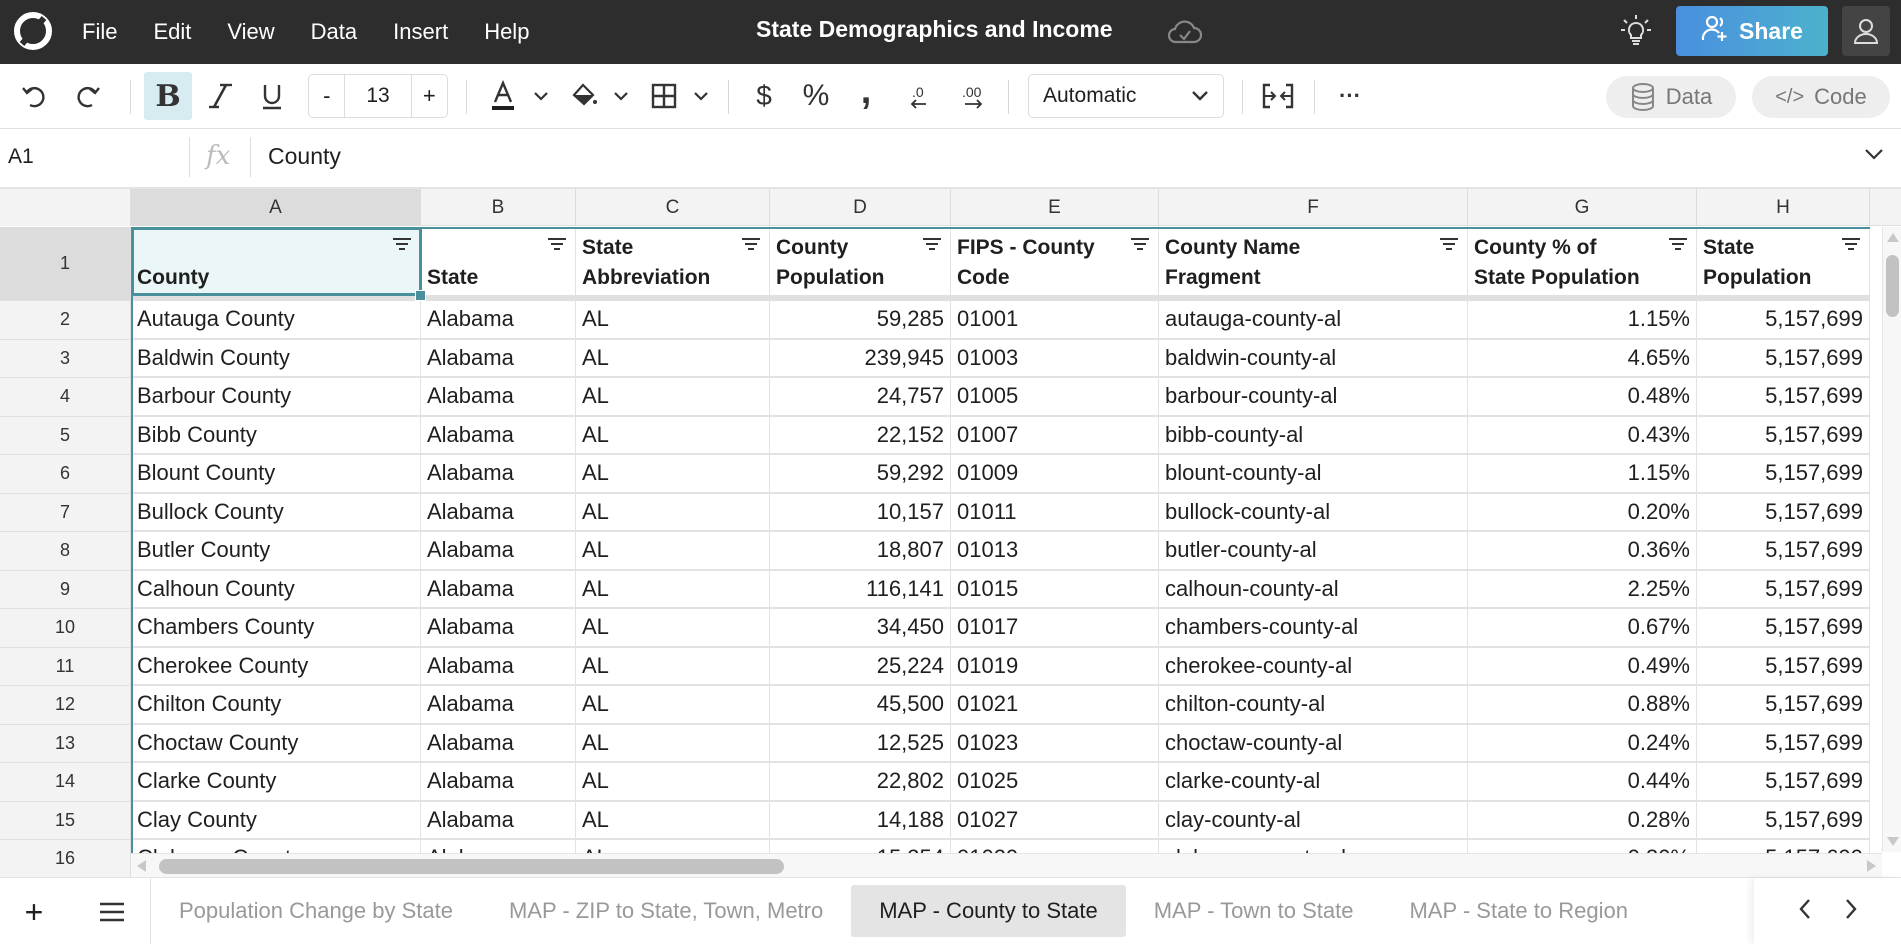 Image resolution: width=1901 pixels, height=944 pixels. Describe the element at coordinates (276, 628) in the screenshot. I see `cell-a: Chambers County` at that location.